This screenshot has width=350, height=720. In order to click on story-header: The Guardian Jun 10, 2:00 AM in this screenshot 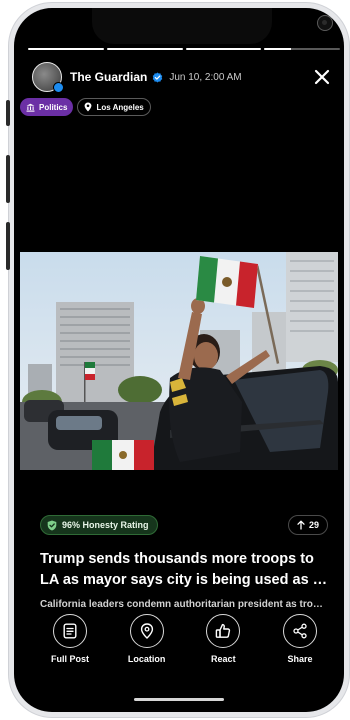, I will do `click(182, 77)`.